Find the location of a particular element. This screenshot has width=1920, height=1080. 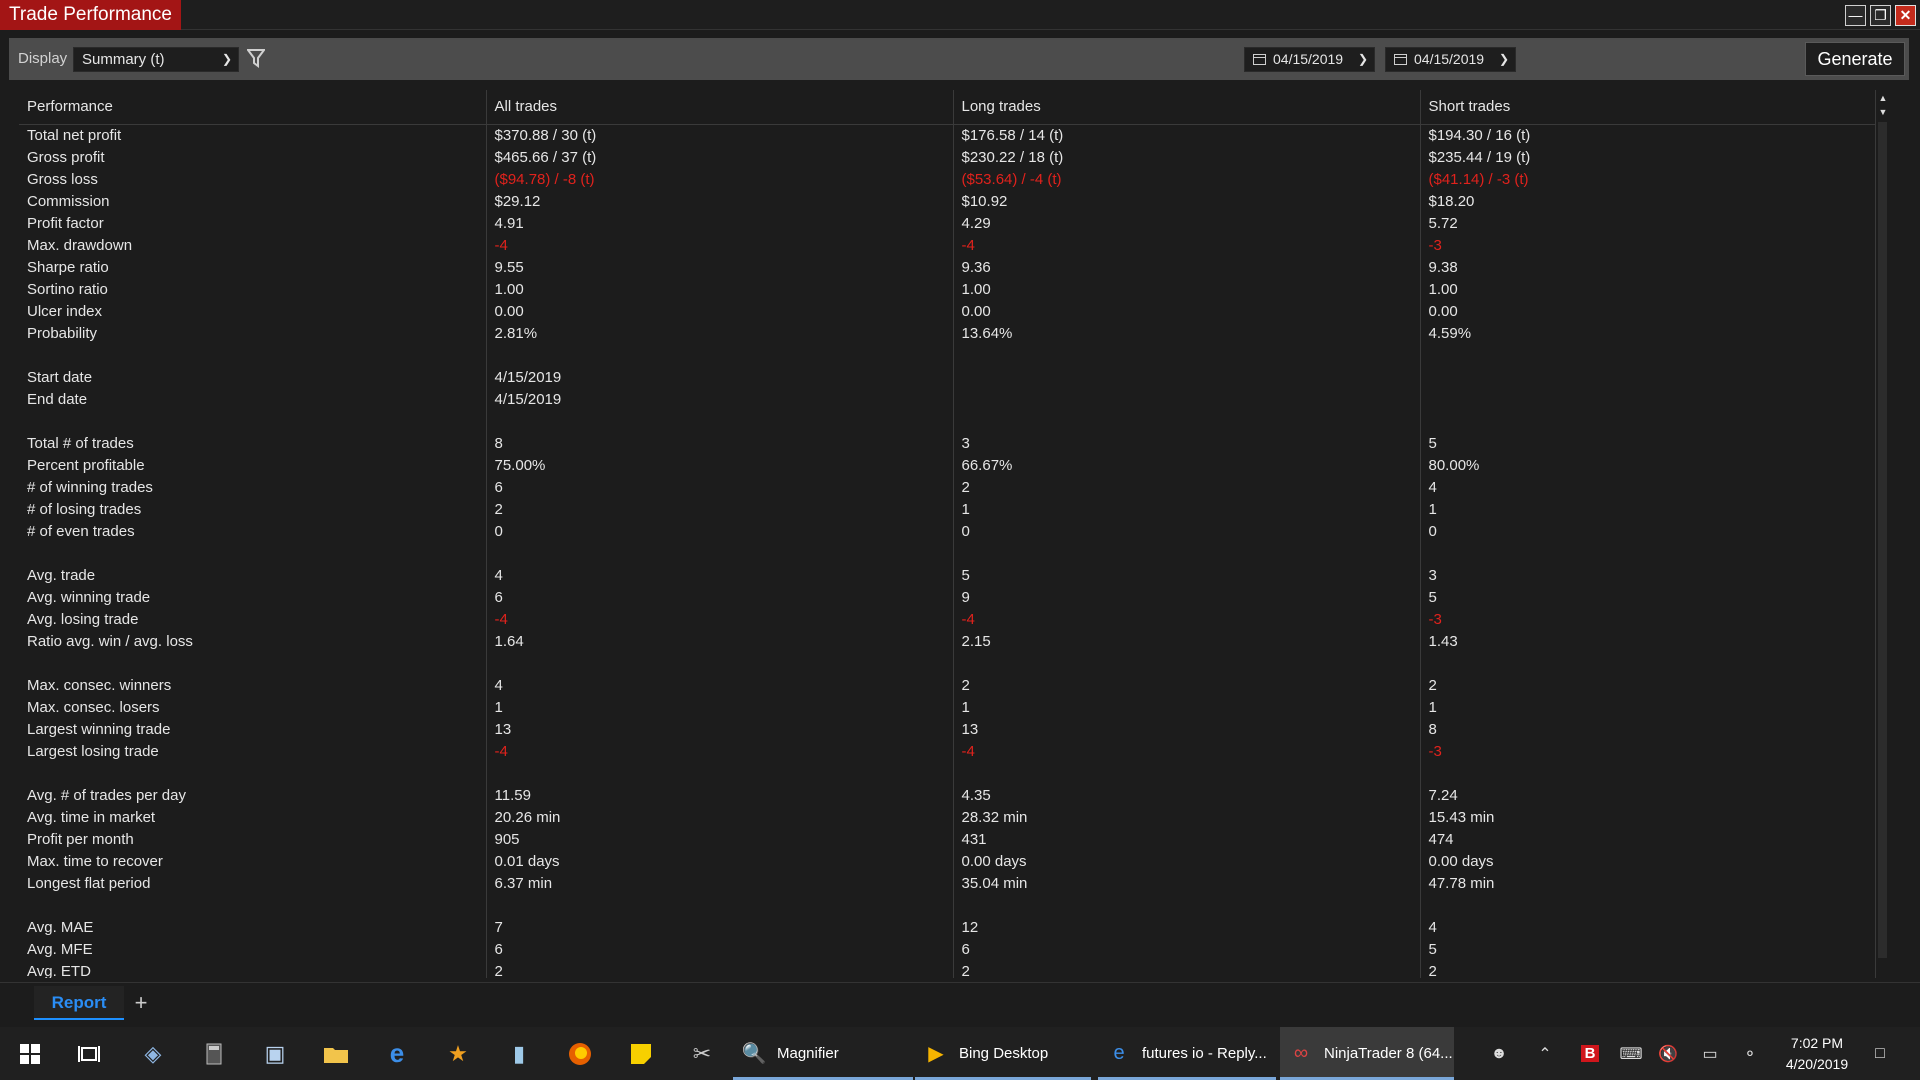

add-tab-button: + is located at coordinates (141, 1003).